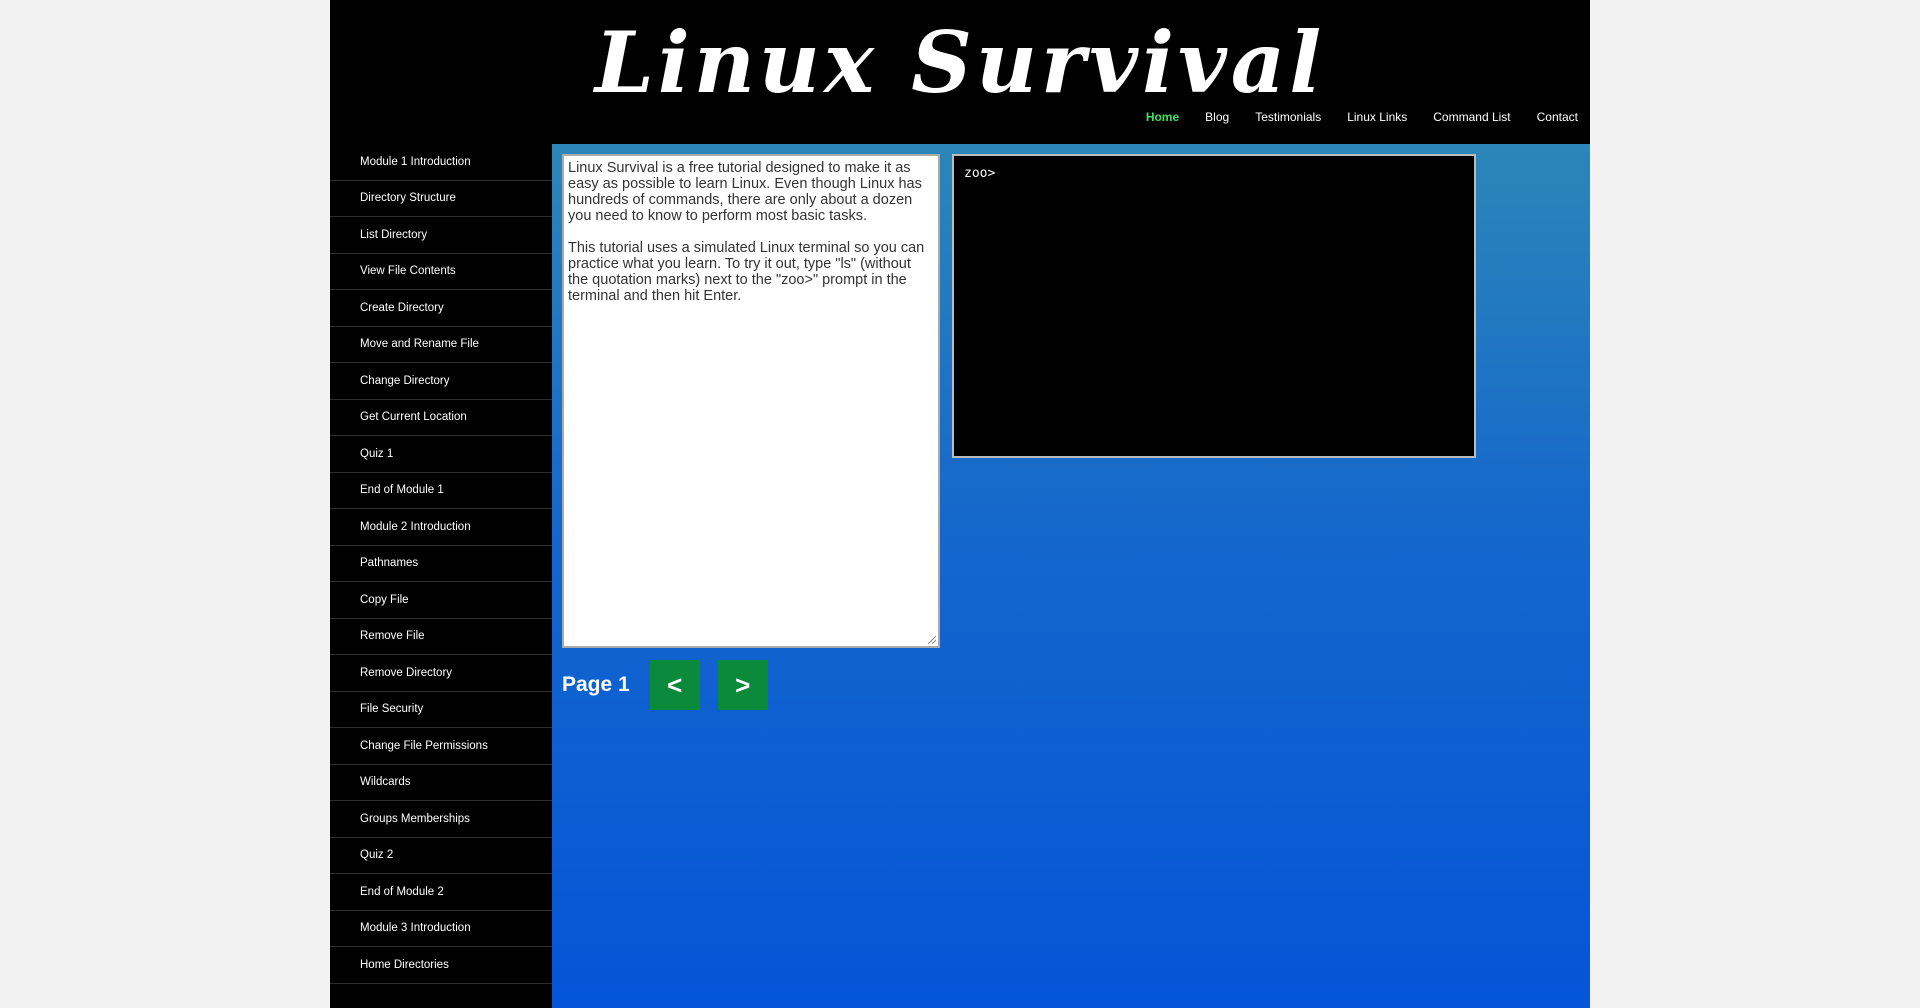 The width and height of the screenshot is (1920, 1008). What do you see at coordinates (441, 454) in the screenshot?
I see `sidebar-item-quiz-1: Quiz 1` at bounding box center [441, 454].